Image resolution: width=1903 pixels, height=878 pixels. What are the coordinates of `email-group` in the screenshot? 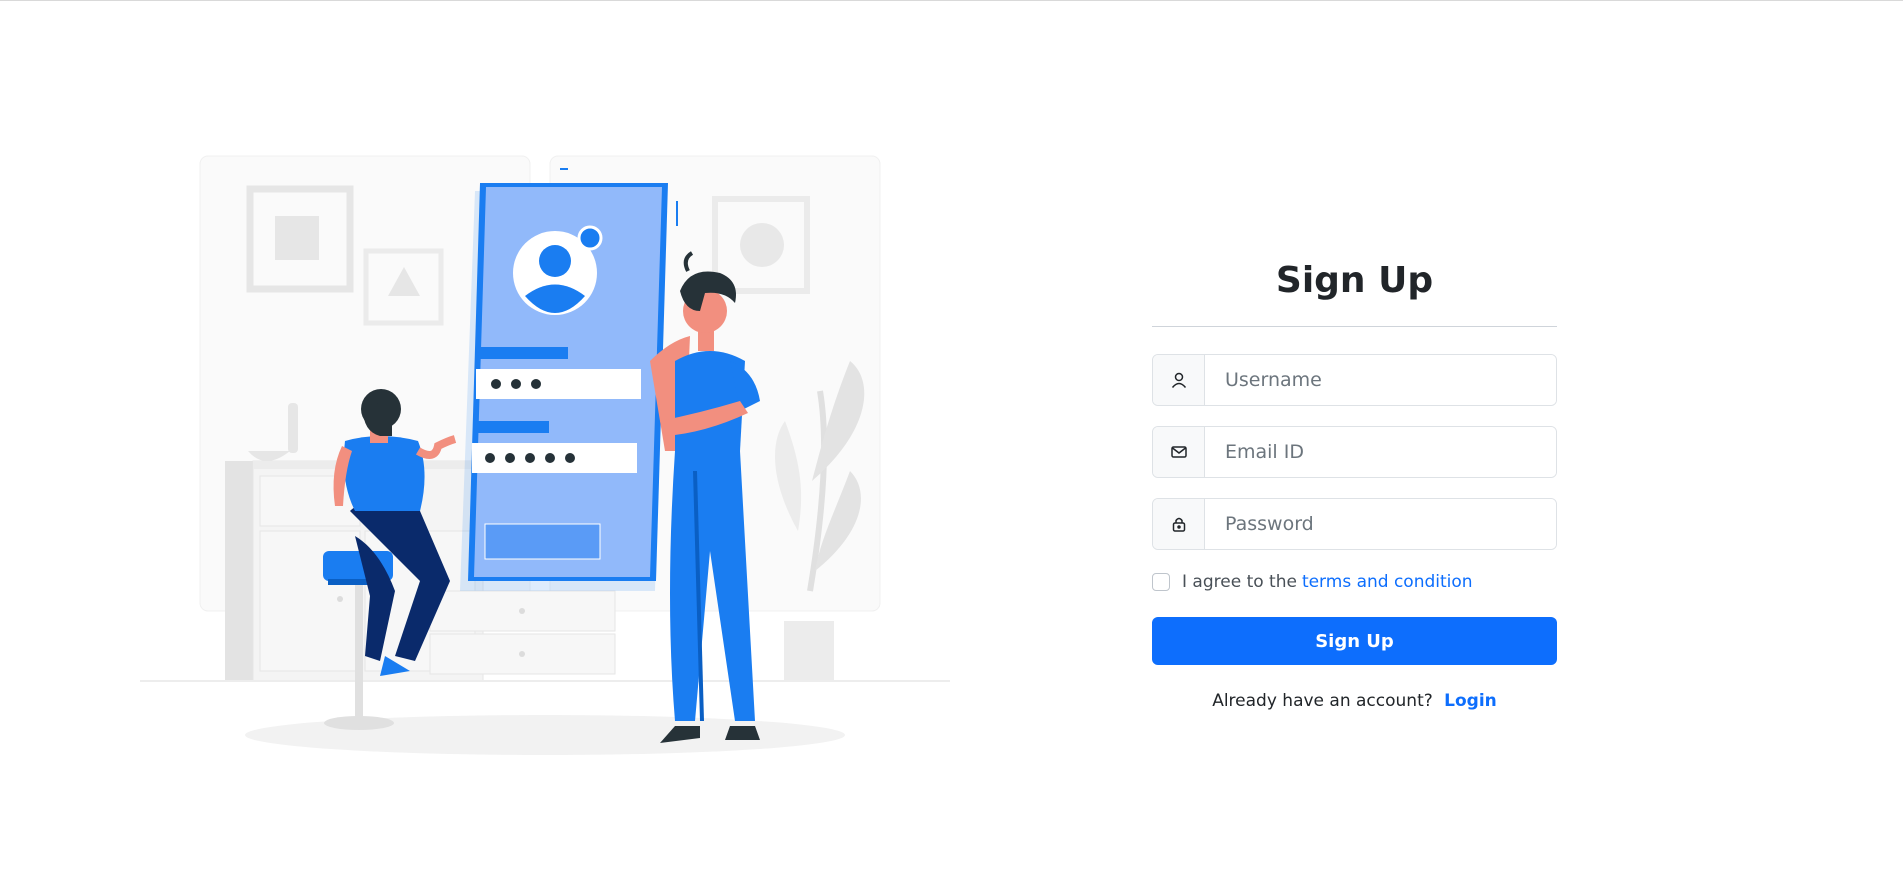 It's located at (1354, 452).